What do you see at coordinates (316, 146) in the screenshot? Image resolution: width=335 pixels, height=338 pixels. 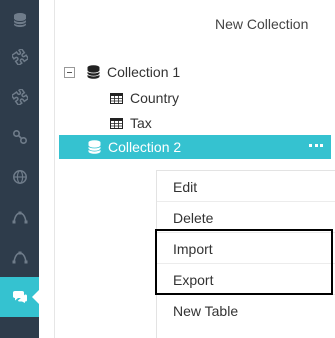 I see `more-options-icon` at bounding box center [316, 146].